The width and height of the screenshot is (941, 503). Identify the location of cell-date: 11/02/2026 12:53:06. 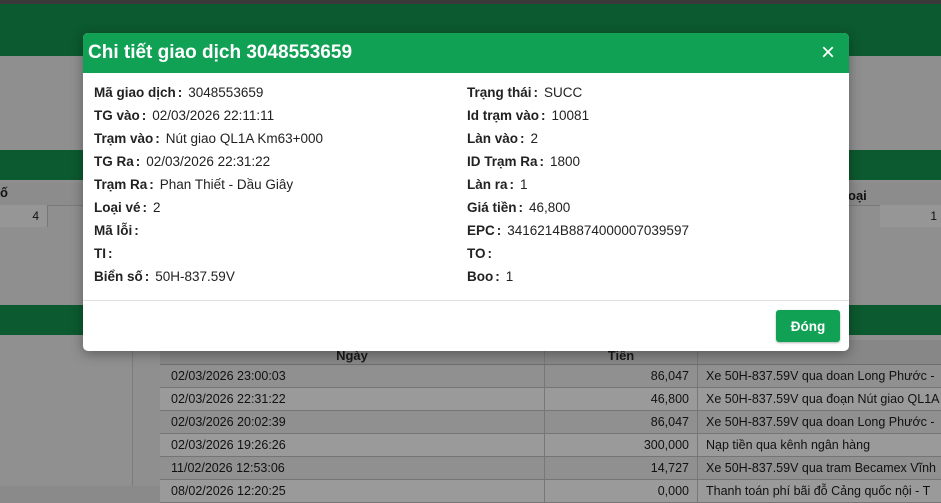
(352, 468).